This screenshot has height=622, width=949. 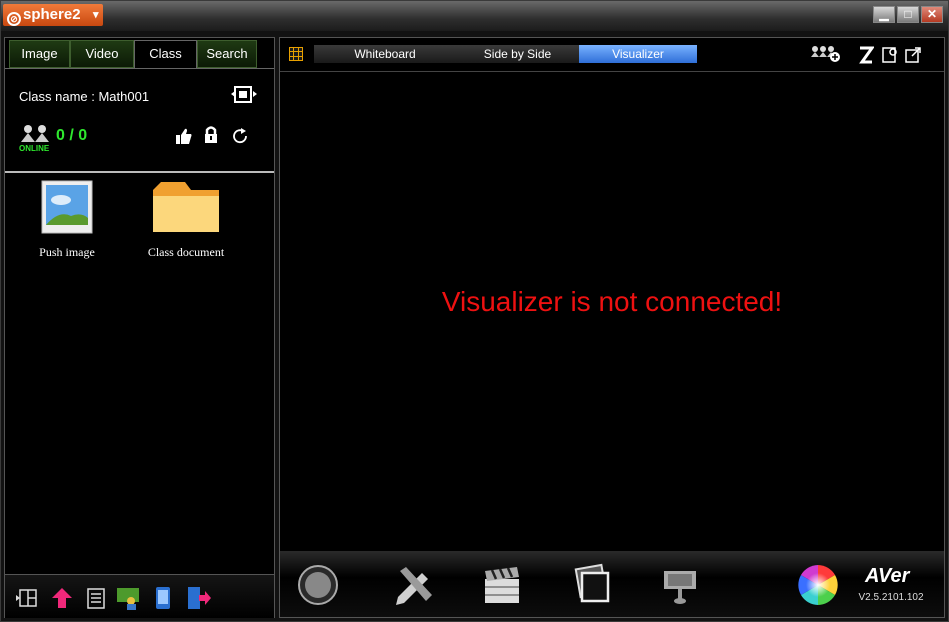 I want to click on class-info-panel: Class name : Math001 0 / 0 ONLINE, so click(x=139, y=120).